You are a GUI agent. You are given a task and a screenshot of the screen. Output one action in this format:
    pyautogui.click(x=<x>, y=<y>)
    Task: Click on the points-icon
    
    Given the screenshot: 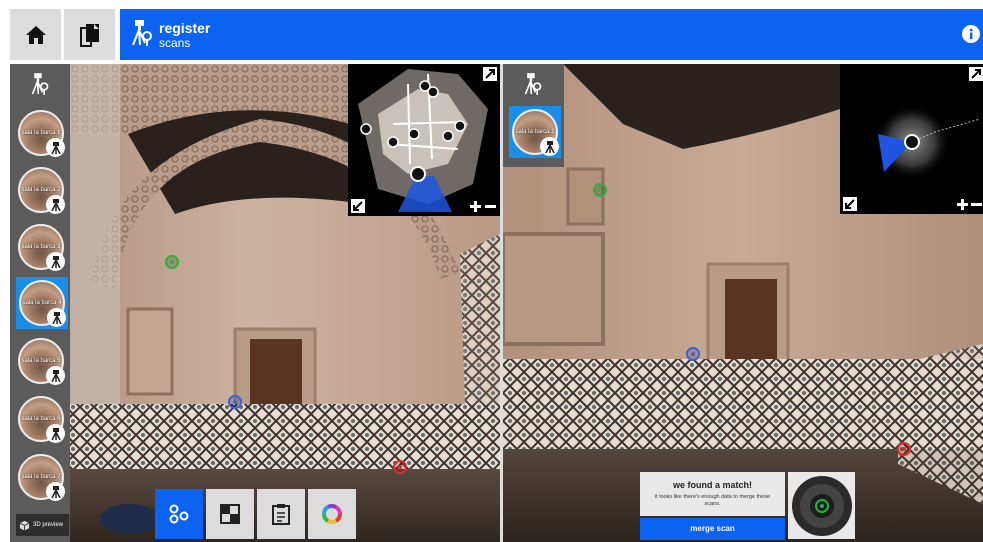 What is the action you would take?
    pyautogui.click(x=179, y=514)
    